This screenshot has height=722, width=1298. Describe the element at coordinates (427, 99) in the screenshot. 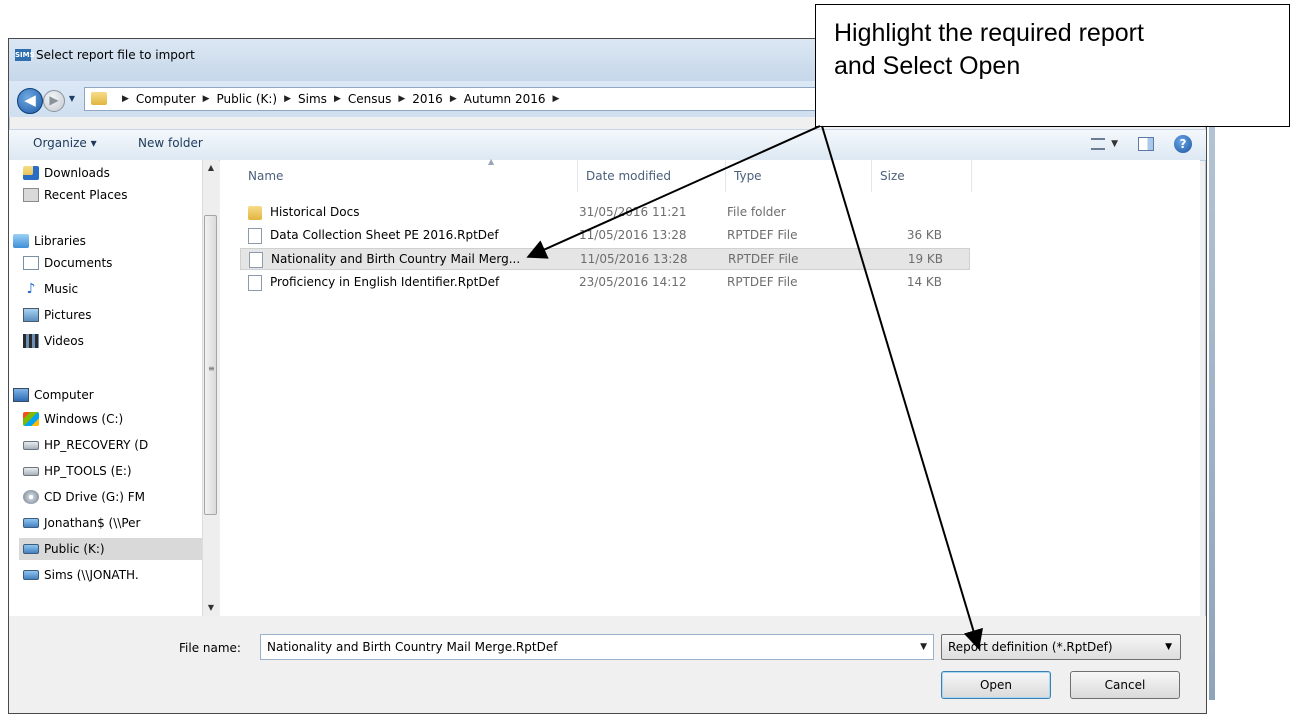

I see `breadcrumb-2016: 2016` at that location.